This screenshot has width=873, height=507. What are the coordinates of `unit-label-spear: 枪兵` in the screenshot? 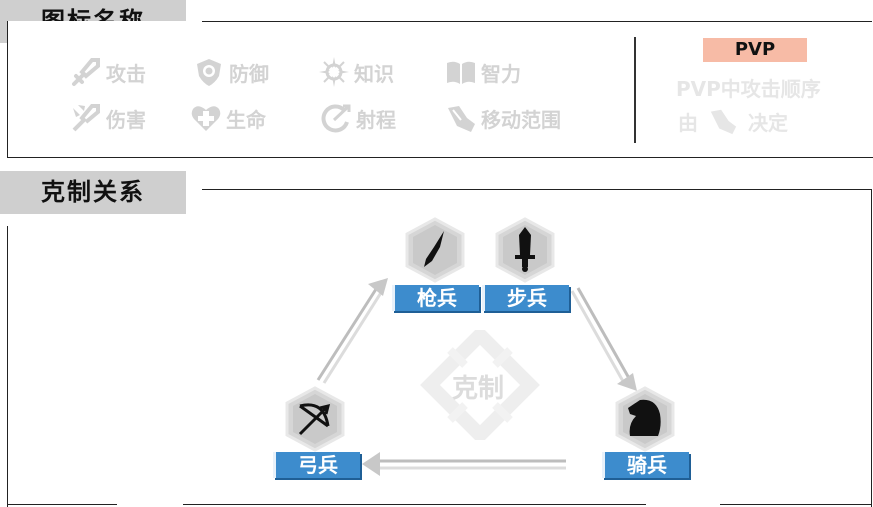 It's located at (435, 298).